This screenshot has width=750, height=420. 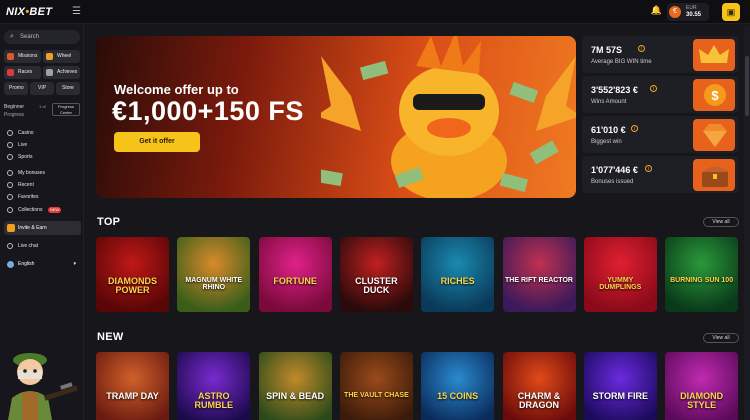 I want to click on nav-collections: Collections NEW, so click(x=42, y=210).